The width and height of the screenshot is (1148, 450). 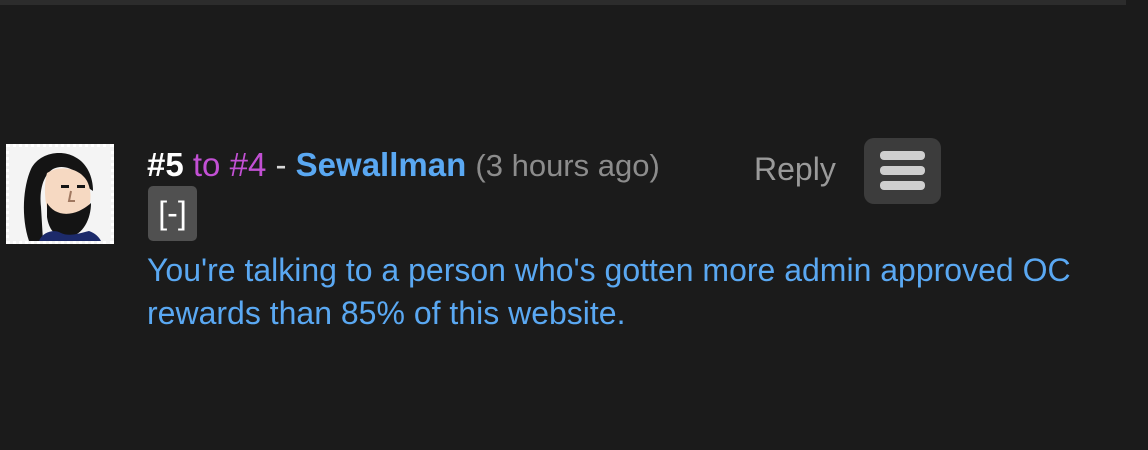 I want to click on user-avatar-icon, so click(x=60, y=194).